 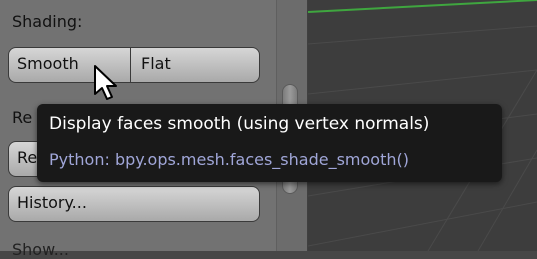 What do you see at coordinates (195, 65) in the screenshot?
I see `flat-button: Flat` at bounding box center [195, 65].